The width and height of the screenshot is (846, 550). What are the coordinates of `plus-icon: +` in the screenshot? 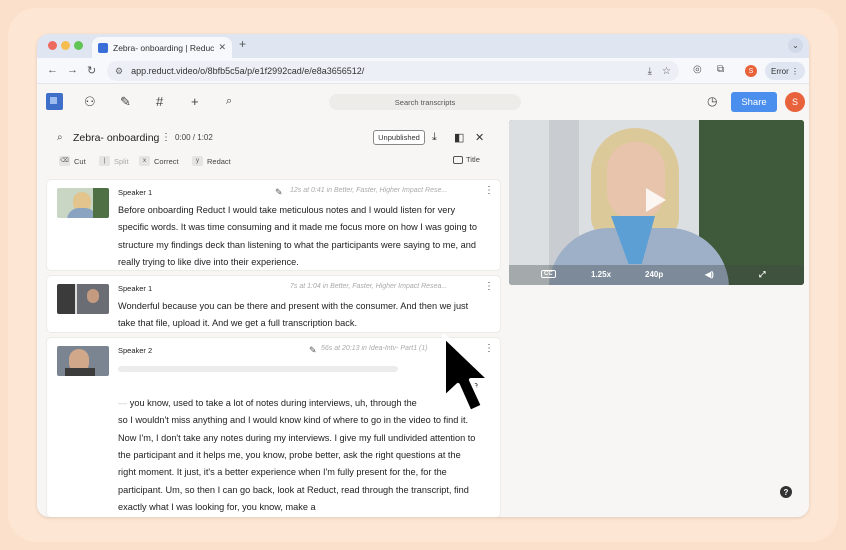 It's located at (195, 101).